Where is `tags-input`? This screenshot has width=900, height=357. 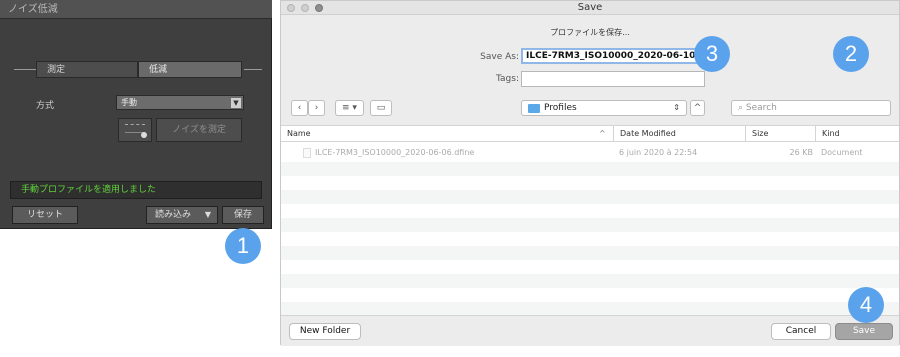
tags-input is located at coordinates (613, 79).